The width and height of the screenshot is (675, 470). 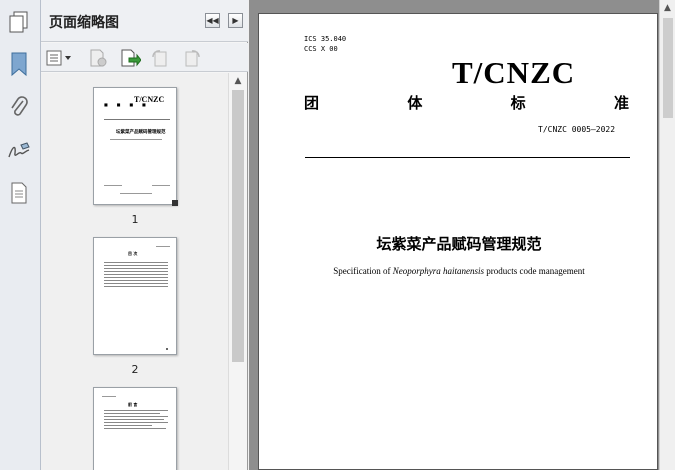 I want to click on collapse-panel-button: ◀◀, so click(x=212, y=20).